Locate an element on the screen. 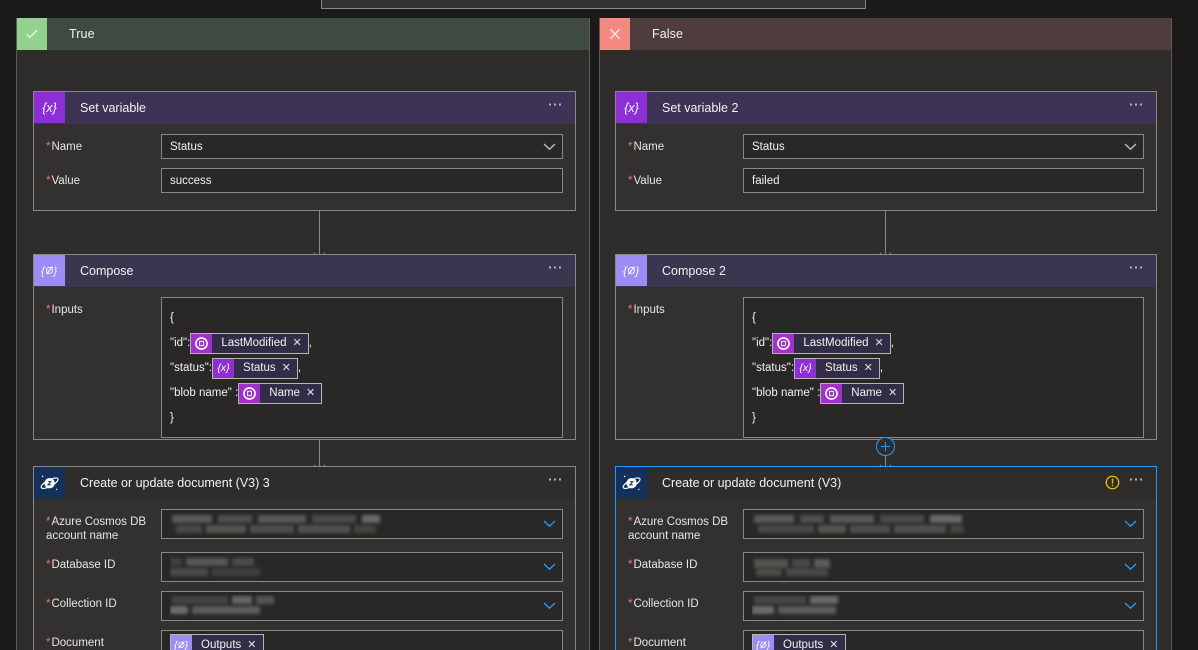 This screenshot has height=650, width=1198. card-set-variable-header: {x} Set variable ⋯ is located at coordinates (304, 108).